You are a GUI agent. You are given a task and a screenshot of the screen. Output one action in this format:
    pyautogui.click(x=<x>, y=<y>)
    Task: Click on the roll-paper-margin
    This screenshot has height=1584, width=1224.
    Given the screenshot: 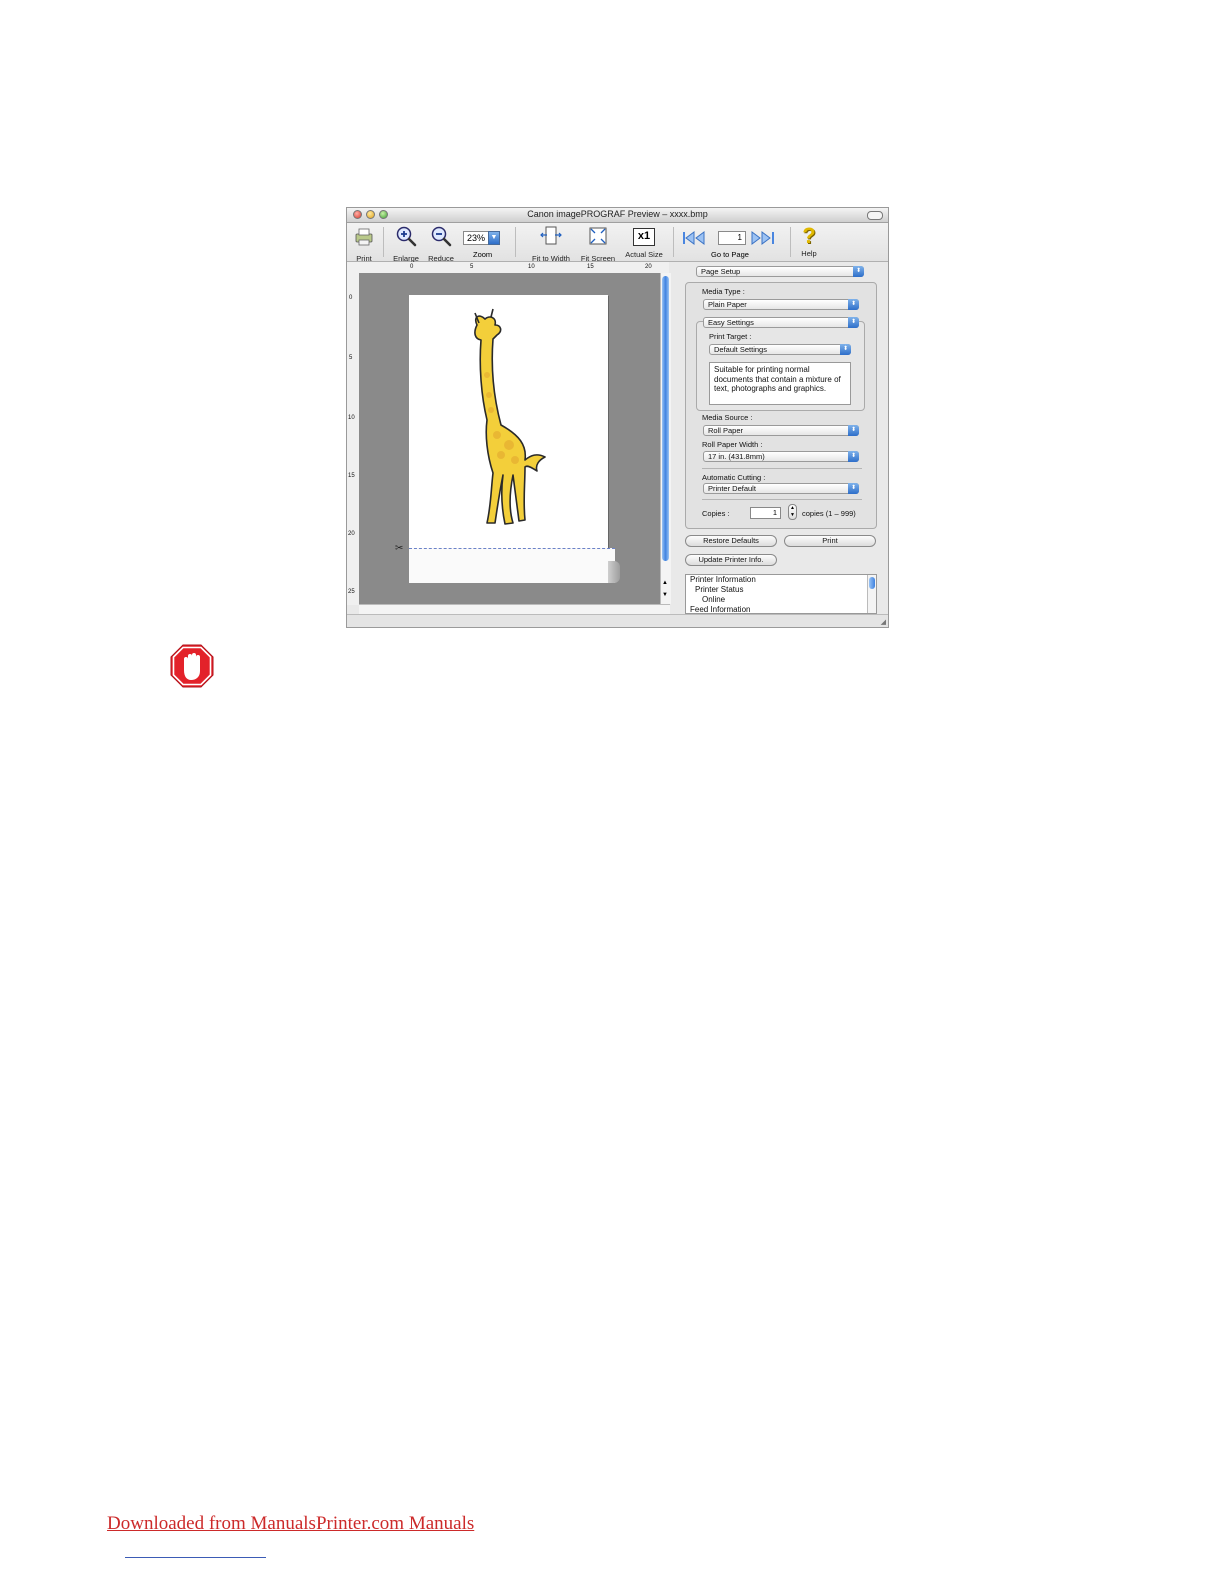 What is the action you would take?
    pyautogui.click(x=512, y=565)
    